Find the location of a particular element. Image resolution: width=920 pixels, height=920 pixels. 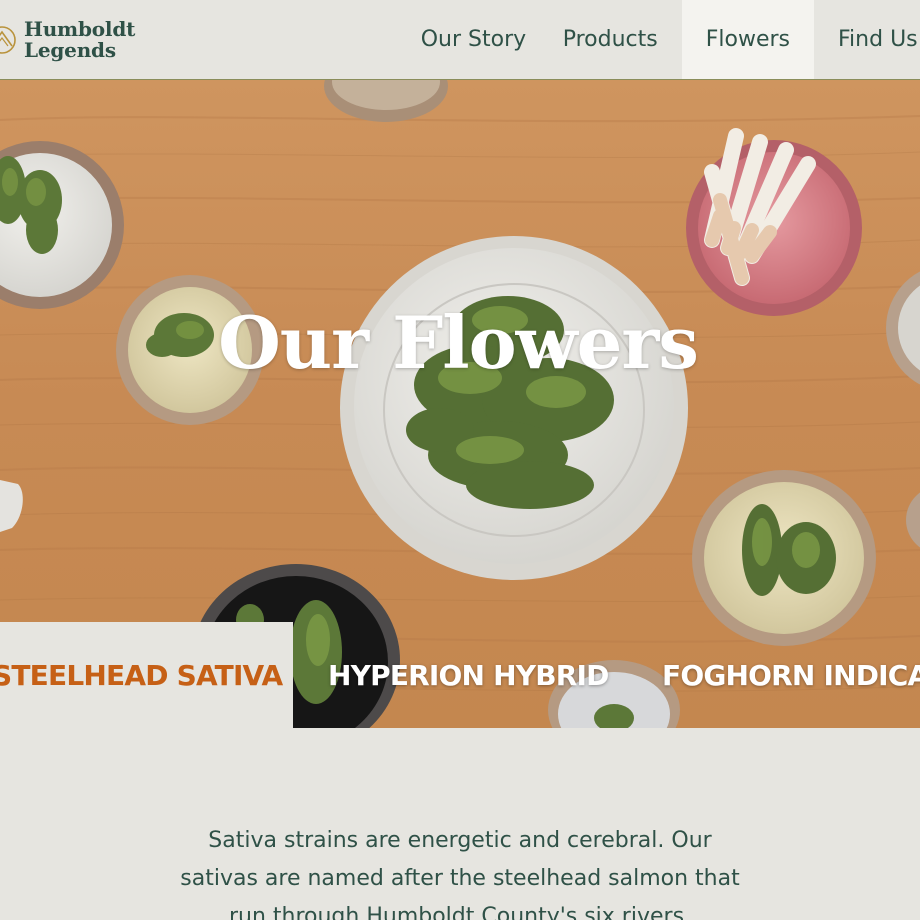

hero-title: Our Flowers is located at coordinates (458, 342).